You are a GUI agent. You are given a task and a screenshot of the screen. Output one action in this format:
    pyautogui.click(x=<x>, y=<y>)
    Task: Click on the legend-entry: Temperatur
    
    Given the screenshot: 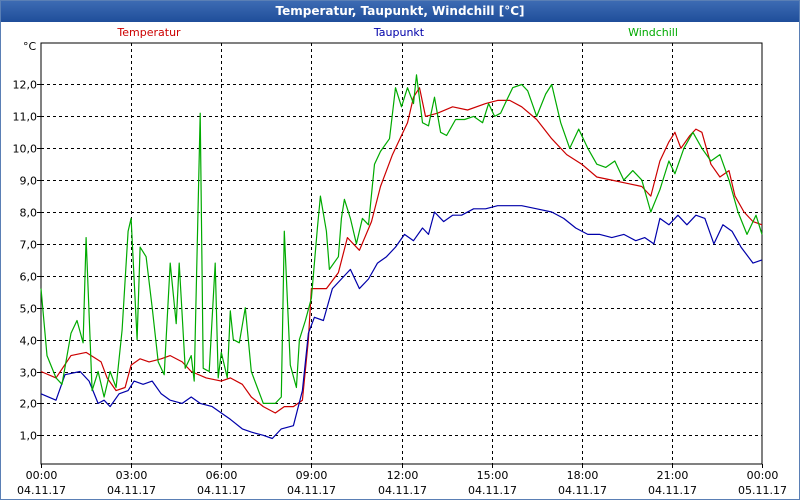 What is the action you would take?
    pyautogui.click(x=148, y=32)
    